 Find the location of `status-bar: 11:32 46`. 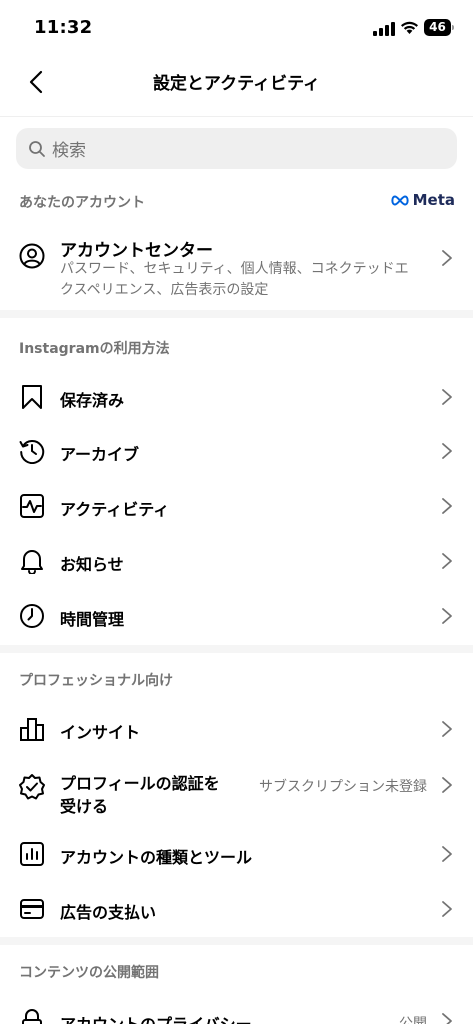

status-bar: 11:32 46 is located at coordinates (236, 28).